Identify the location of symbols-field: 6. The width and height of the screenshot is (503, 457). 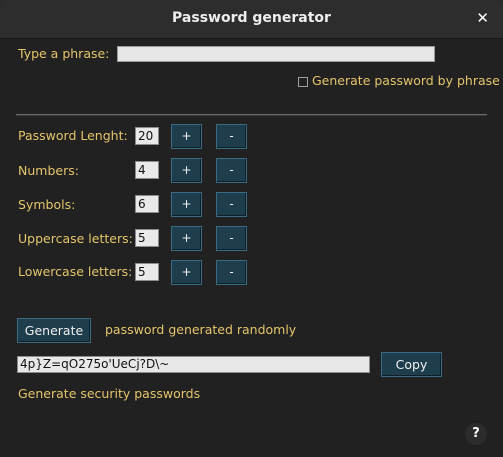
(147, 204).